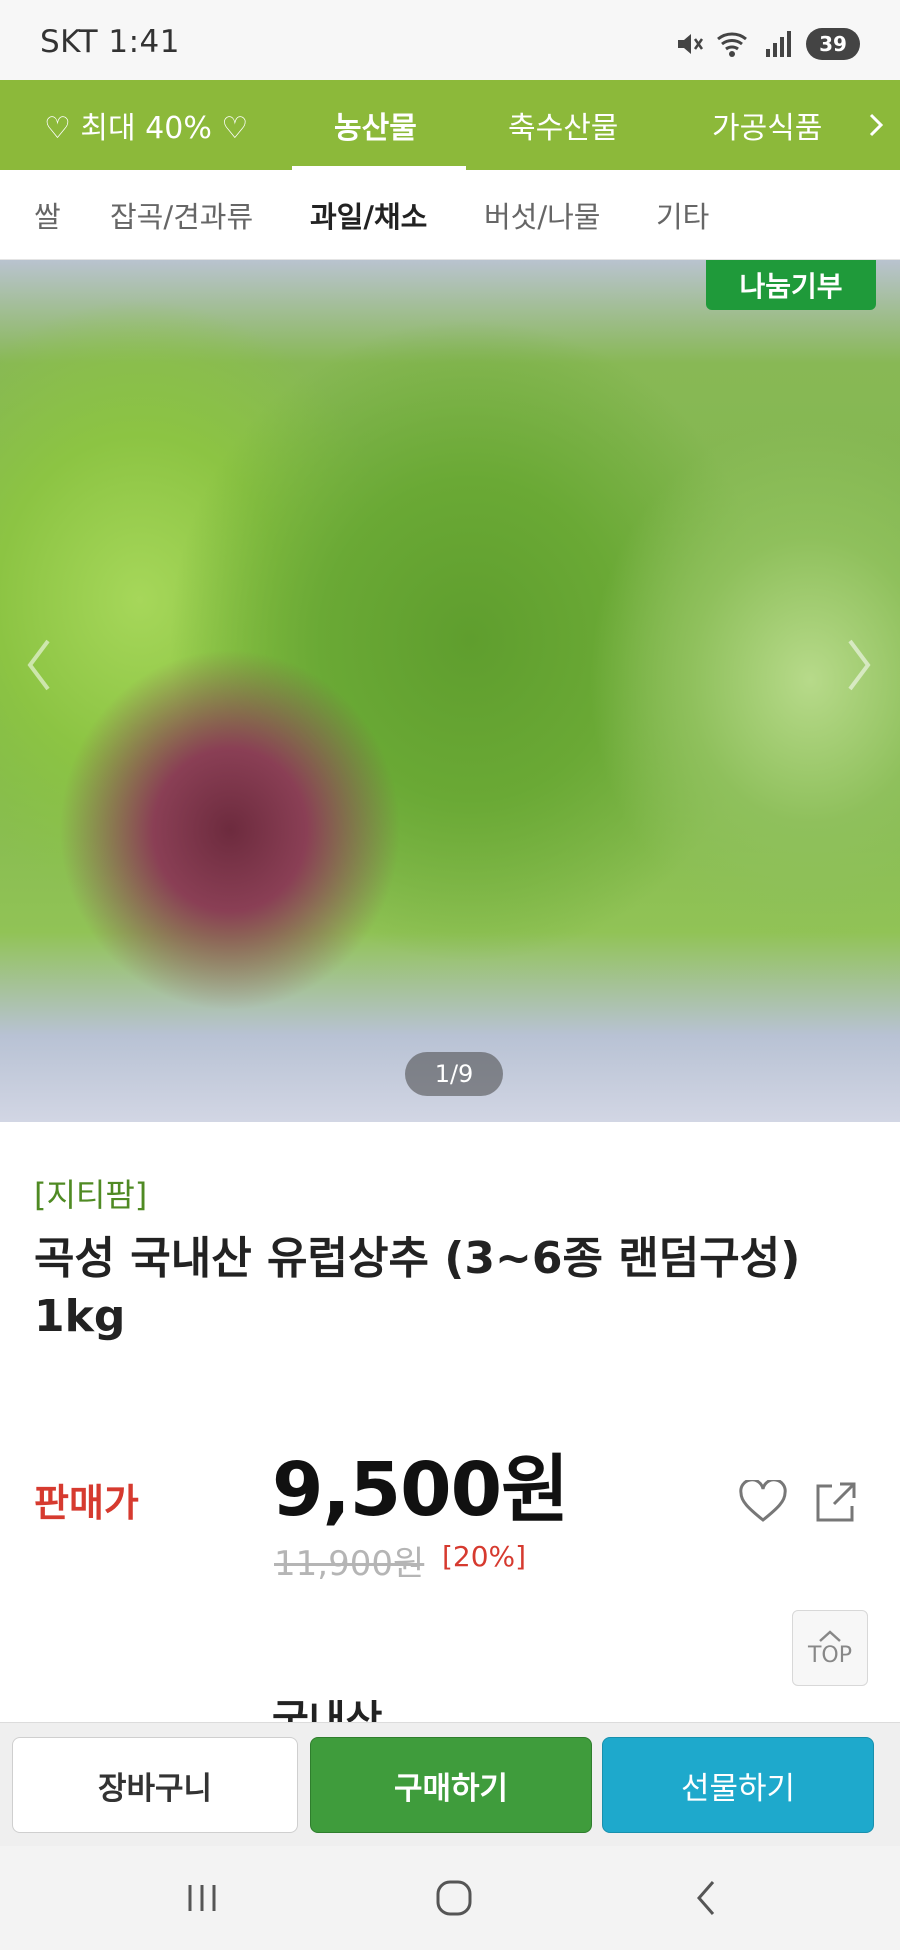 This screenshot has height=1950, width=900. What do you see at coordinates (86, 1503) in the screenshot?
I see `price-label: 판매가` at bounding box center [86, 1503].